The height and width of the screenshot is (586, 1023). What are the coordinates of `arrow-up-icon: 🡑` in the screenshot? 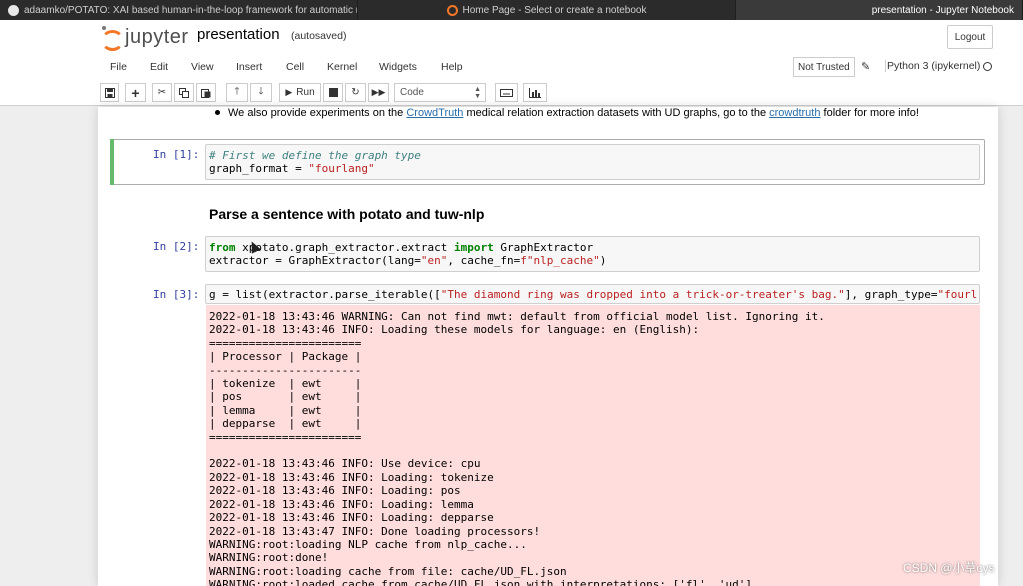 It's located at (237, 91).